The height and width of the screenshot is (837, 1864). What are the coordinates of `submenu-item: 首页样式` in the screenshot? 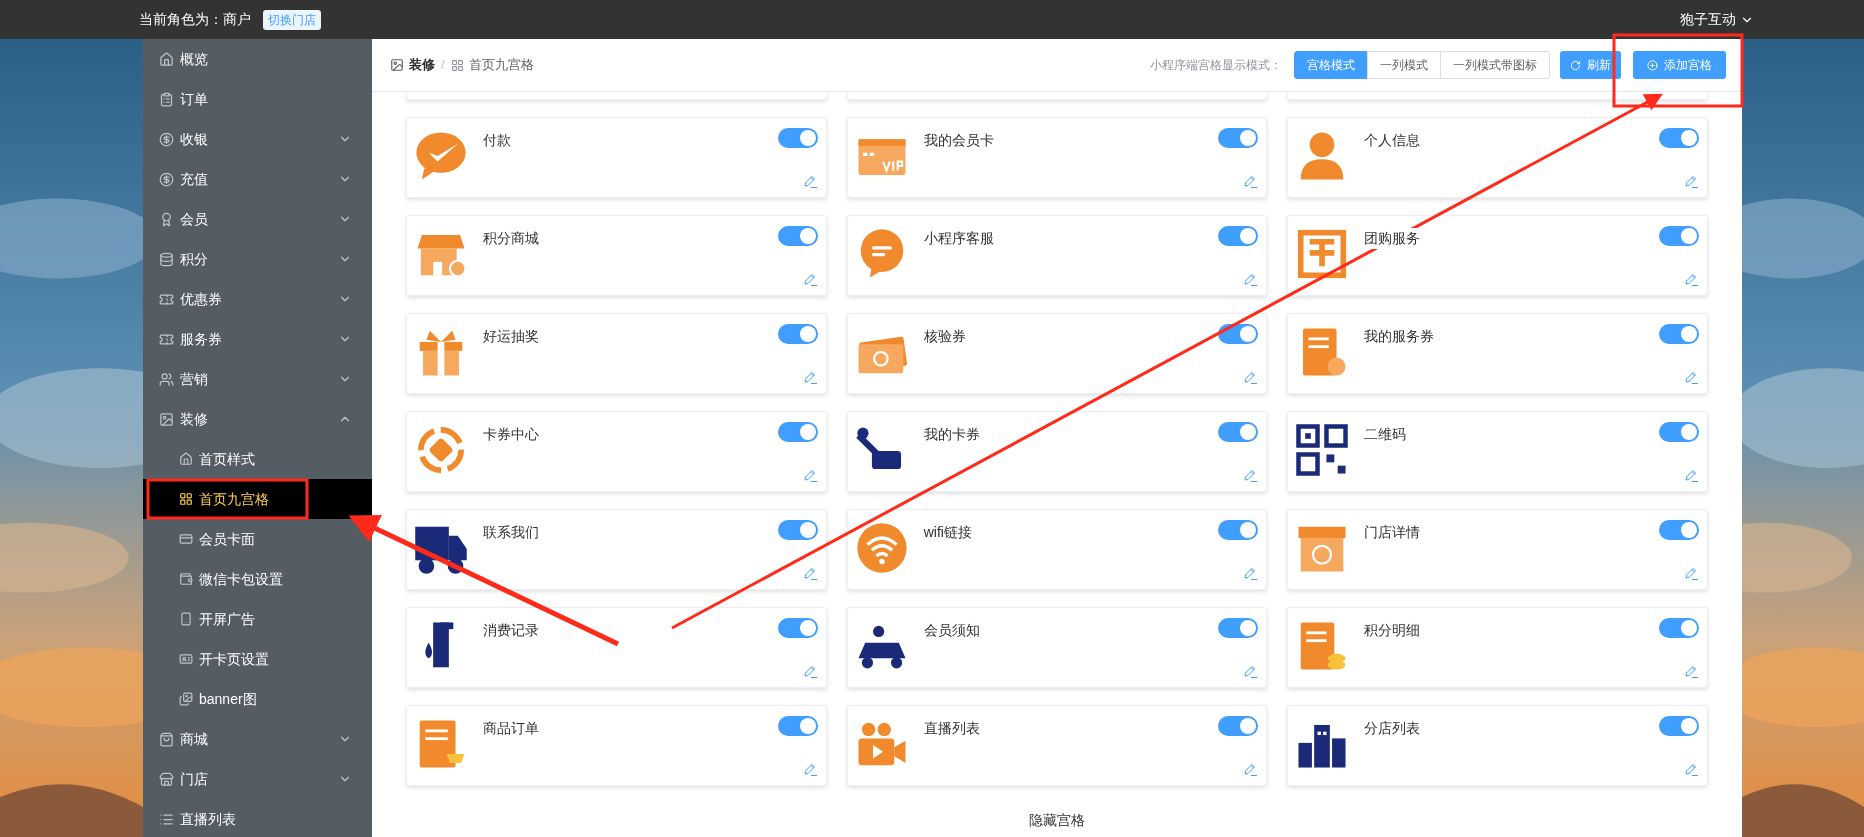 It's located at (257, 459).